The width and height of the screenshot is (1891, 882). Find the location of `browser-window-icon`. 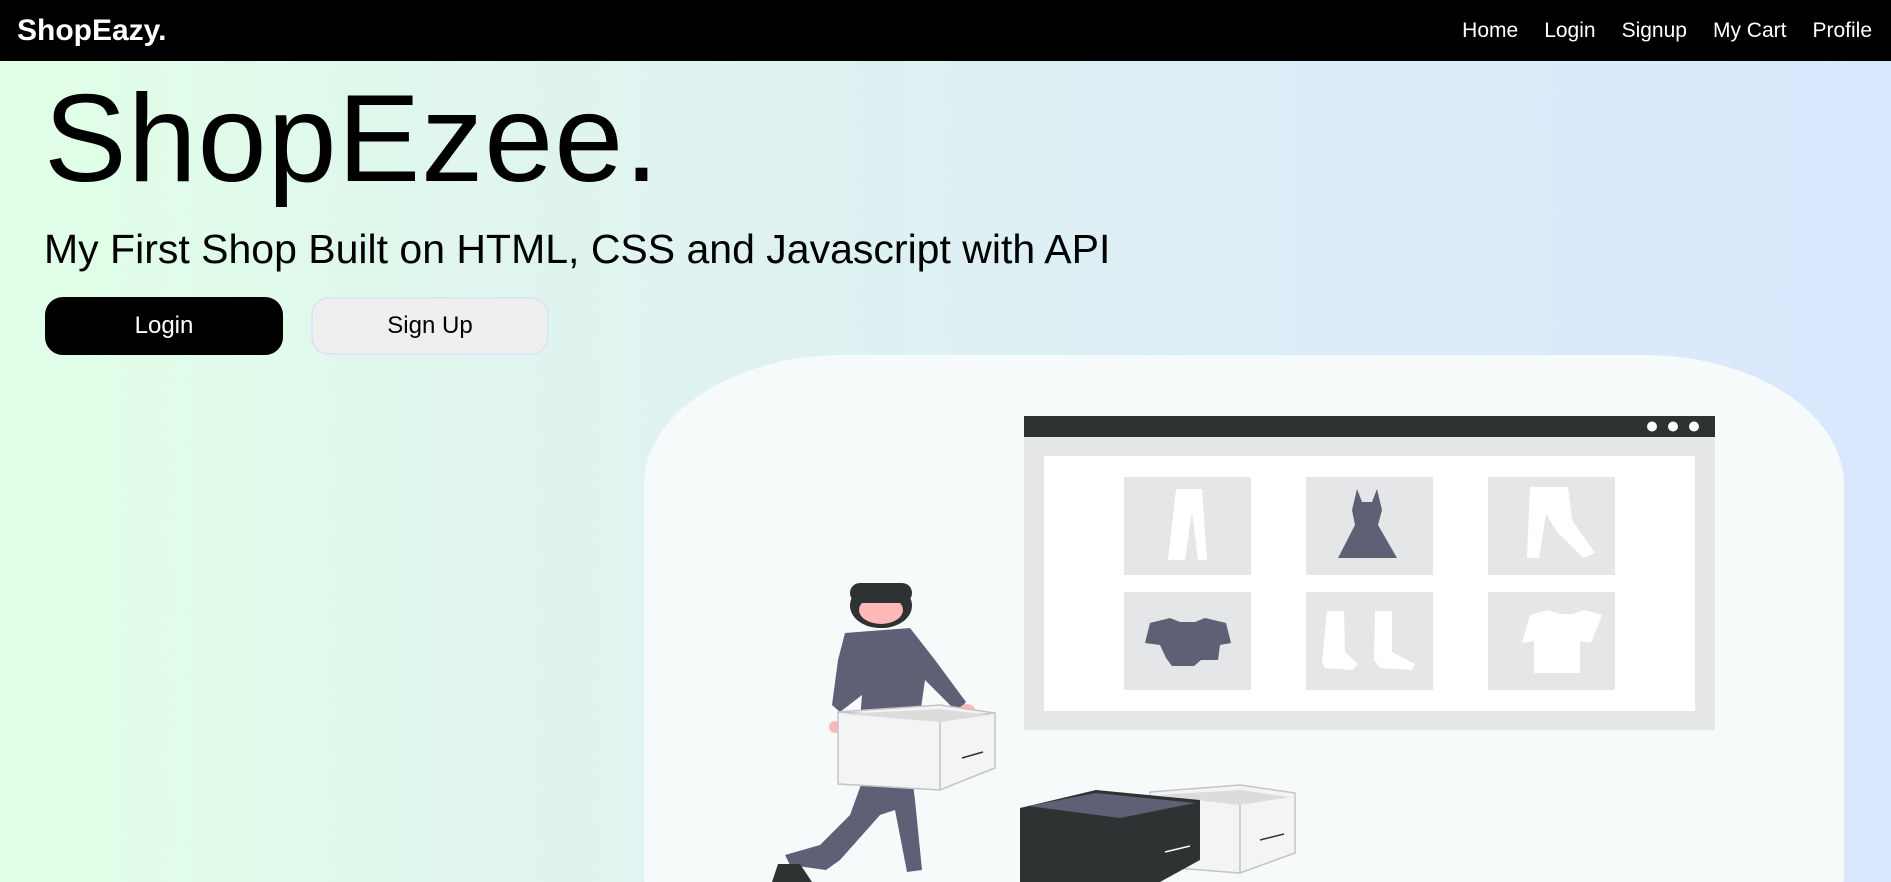

browser-window-icon is located at coordinates (1369, 573).